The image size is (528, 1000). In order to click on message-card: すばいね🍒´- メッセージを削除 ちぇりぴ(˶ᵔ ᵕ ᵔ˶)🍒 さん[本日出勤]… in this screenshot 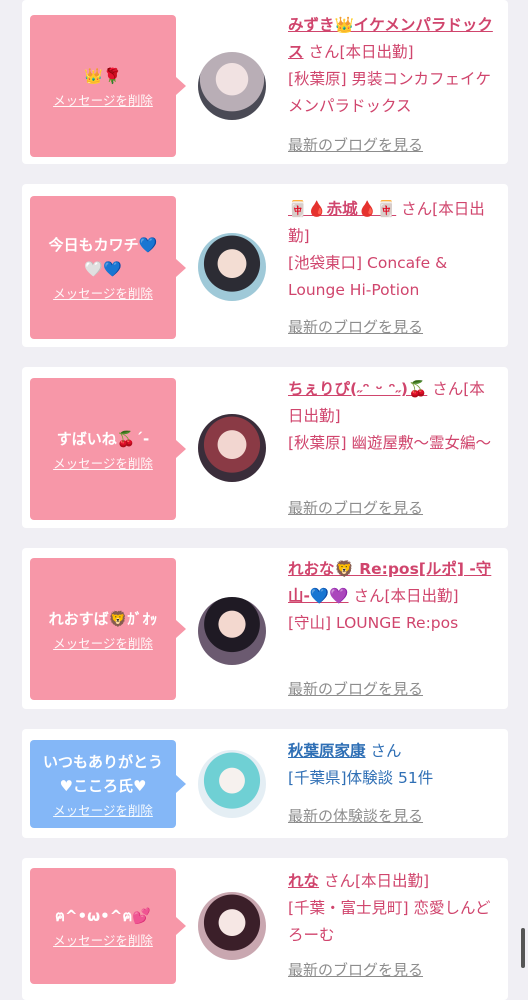, I will do `click(265, 447)`.